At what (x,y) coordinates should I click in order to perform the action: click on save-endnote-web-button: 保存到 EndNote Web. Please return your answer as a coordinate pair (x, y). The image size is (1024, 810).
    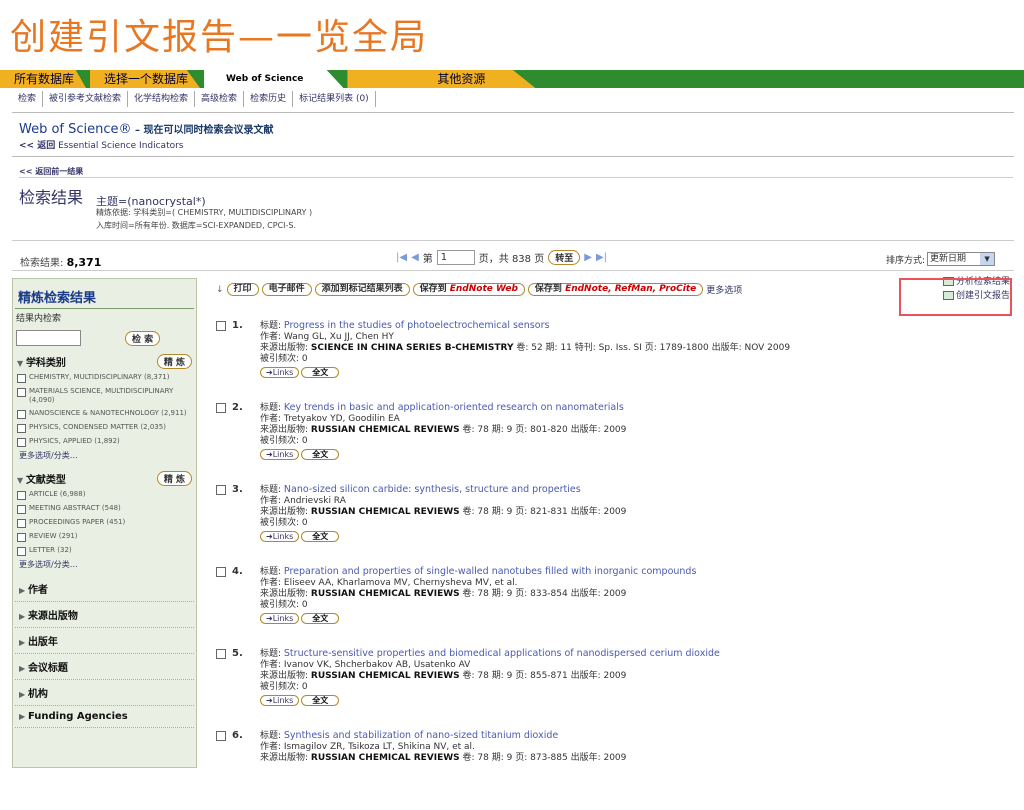
    Looking at the image, I should click on (468, 289).